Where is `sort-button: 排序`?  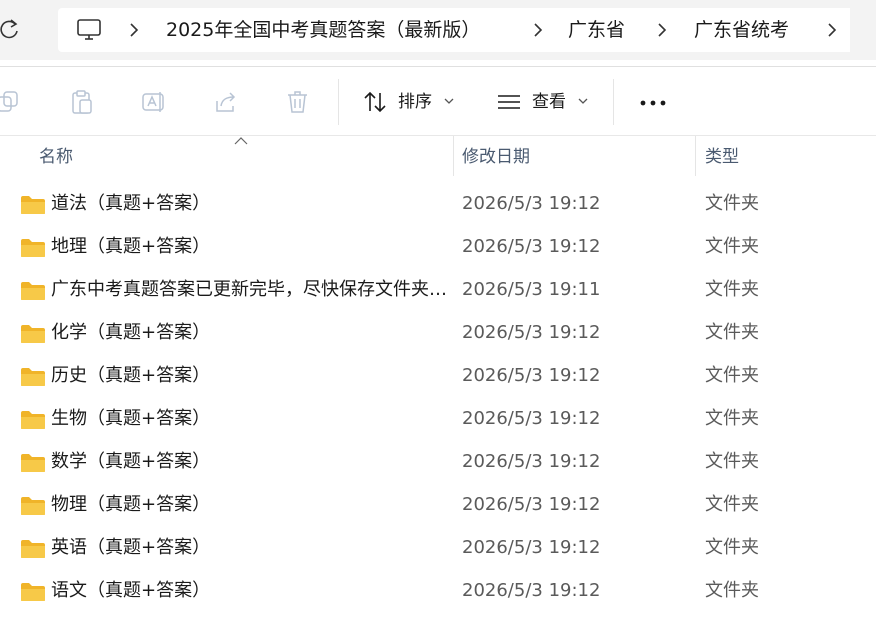 sort-button: 排序 is located at coordinates (415, 102).